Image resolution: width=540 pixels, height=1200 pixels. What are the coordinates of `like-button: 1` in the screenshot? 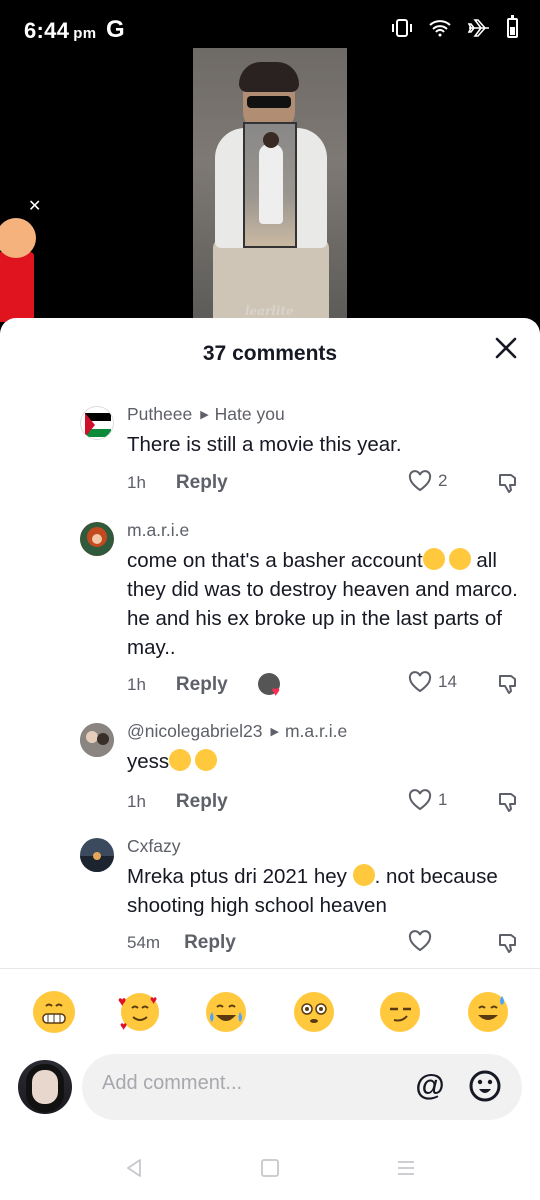 It's located at (427, 800).